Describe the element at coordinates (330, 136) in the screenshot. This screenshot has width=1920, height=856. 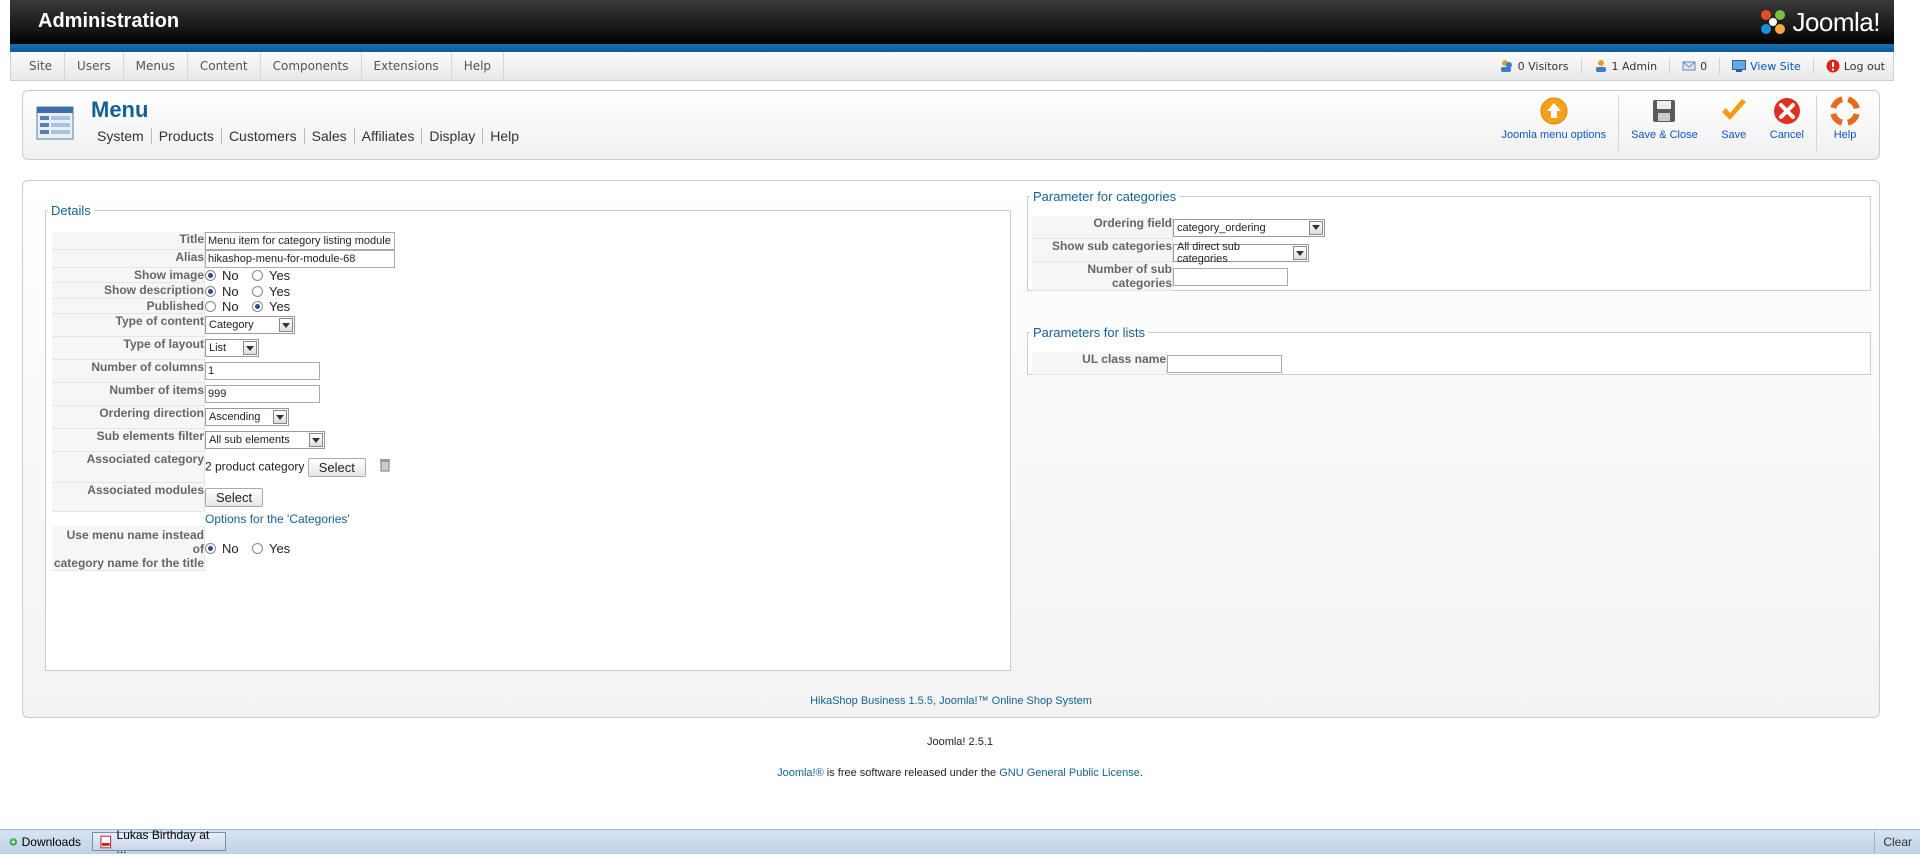
I see `submenu-sales: Sales` at that location.